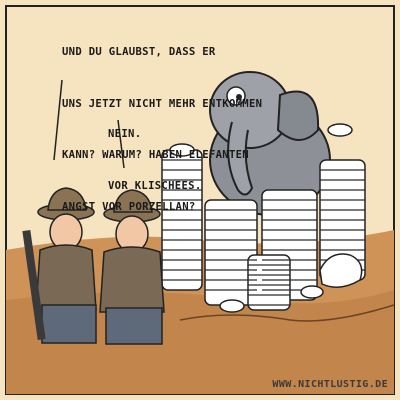  Describe the element at coordinates (66, 277) in the screenshot. I see `hunter-left-vest` at that location.